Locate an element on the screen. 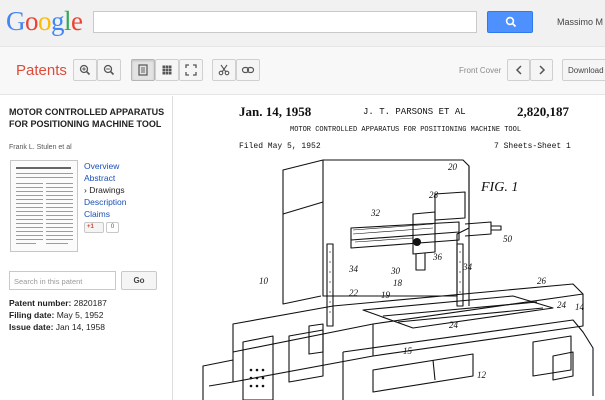 The image size is (605, 400). fullscreen-icon is located at coordinates (191, 70).